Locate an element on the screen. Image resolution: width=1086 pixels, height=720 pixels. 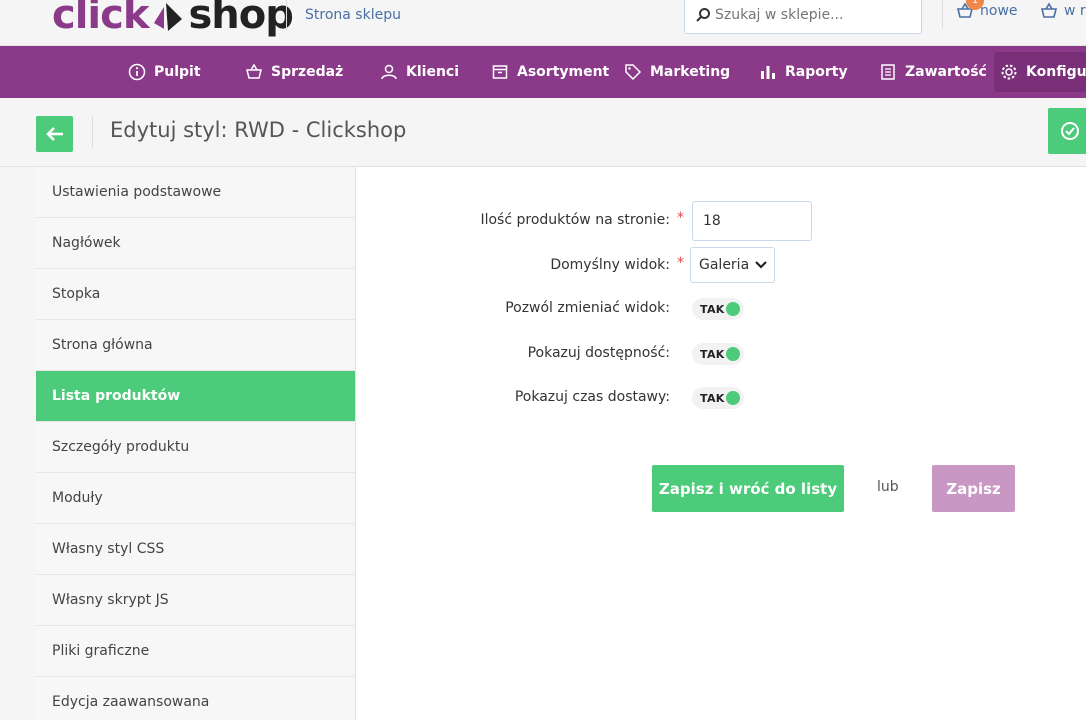
nav-item-klienci: Klienci is located at coordinates (419, 72).